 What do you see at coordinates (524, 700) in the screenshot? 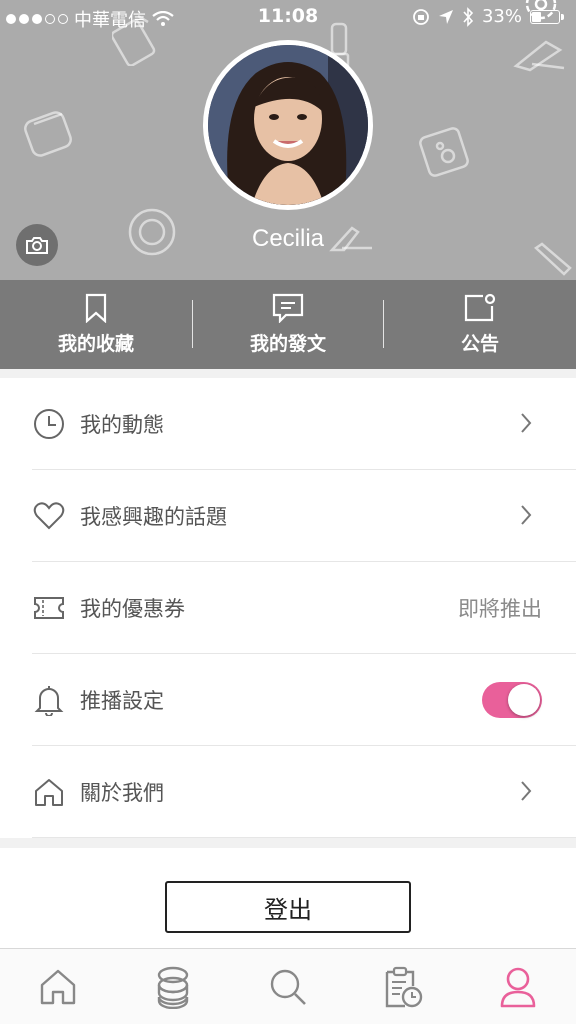
I see `toggle-knob` at bounding box center [524, 700].